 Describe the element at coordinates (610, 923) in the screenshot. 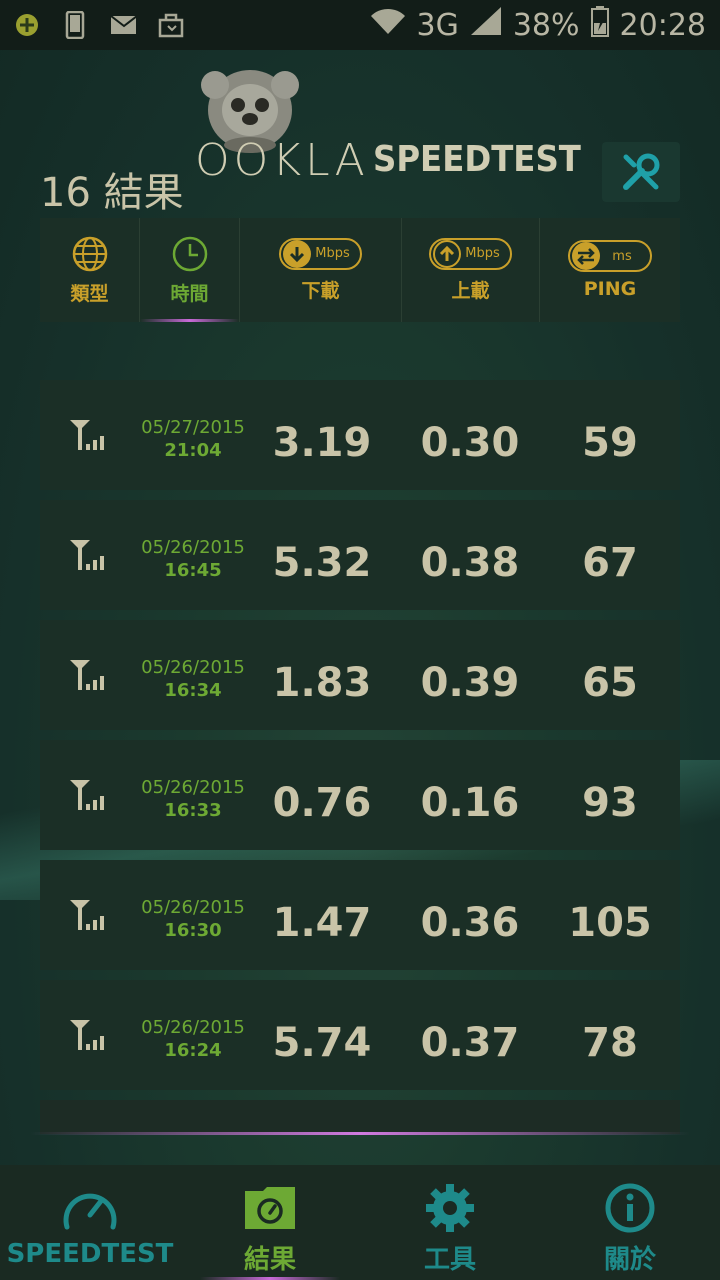

I see `ping-value: 105` at that location.